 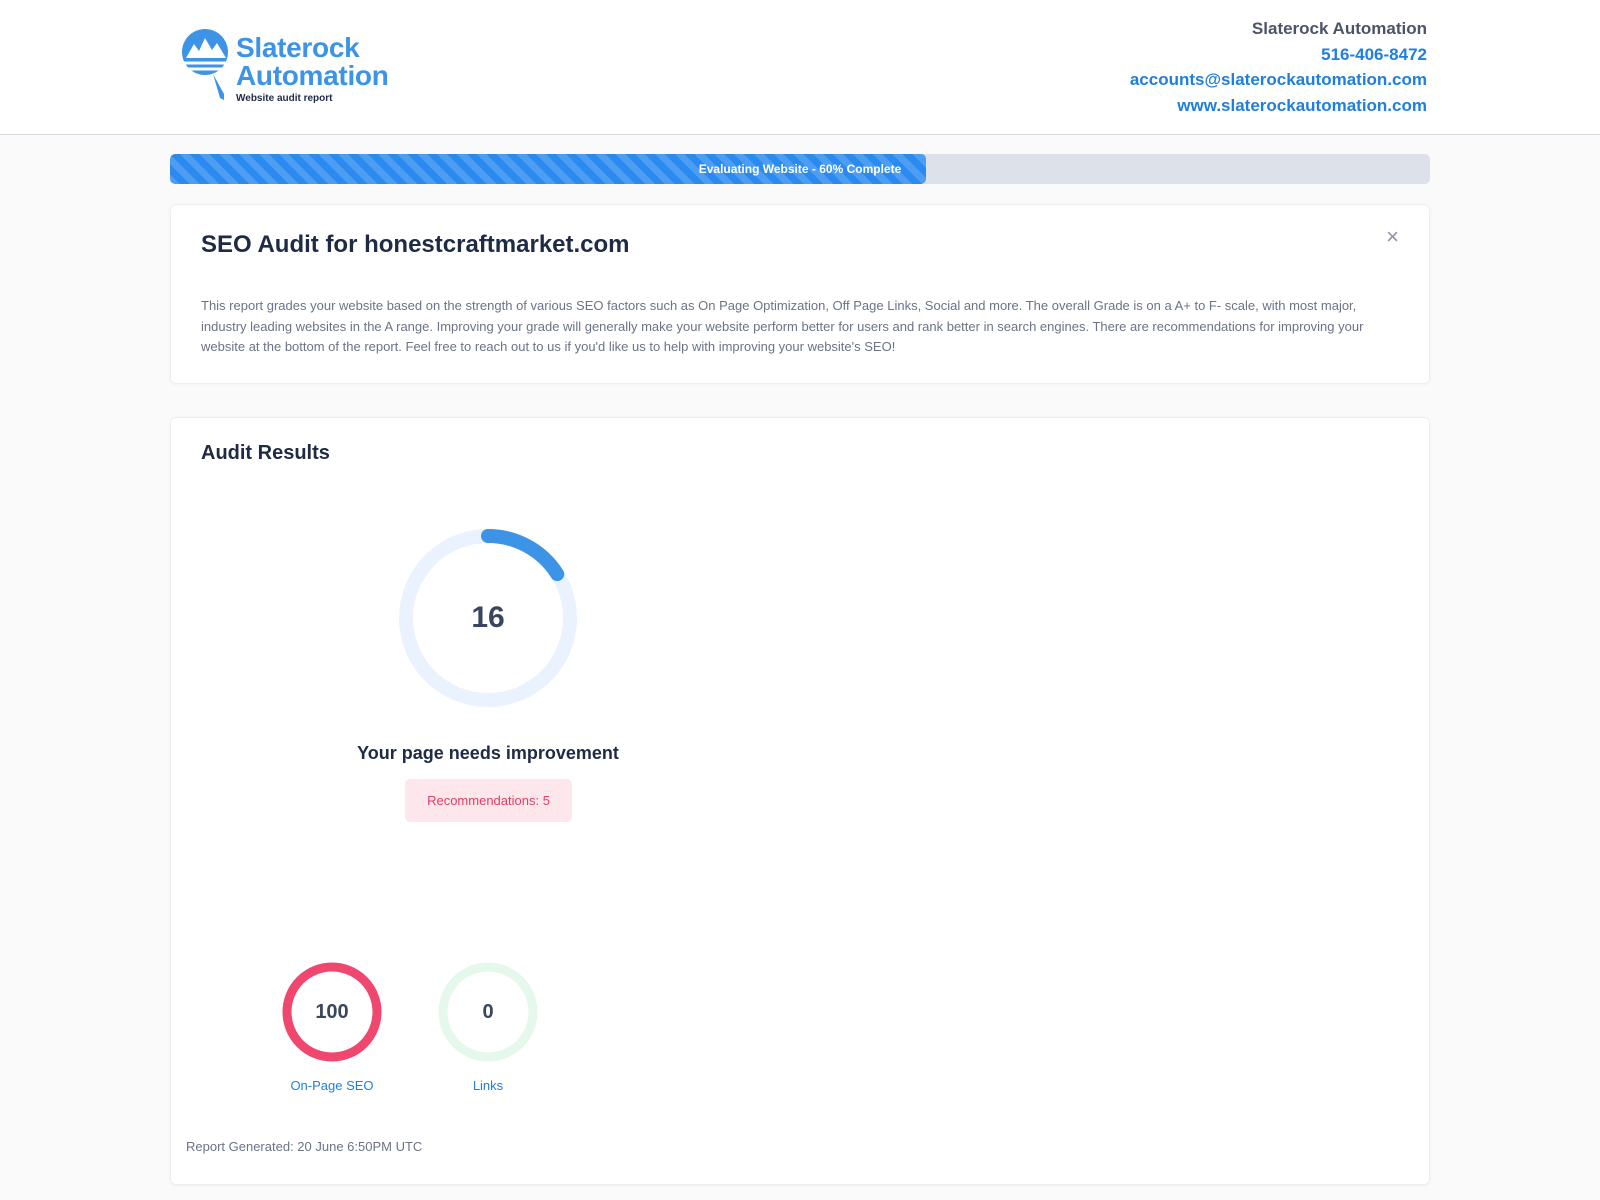 What do you see at coordinates (488, 617) in the screenshot?
I see `overall-score-value: 16` at bounding box center [488, 617].